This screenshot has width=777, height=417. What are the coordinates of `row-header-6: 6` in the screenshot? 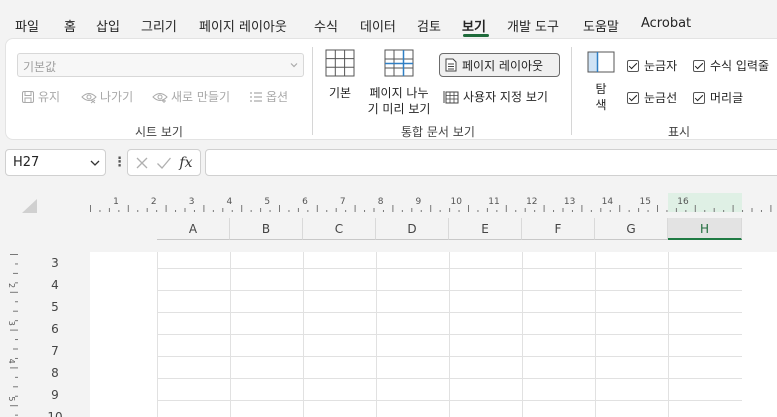 It's located at (55, 329).